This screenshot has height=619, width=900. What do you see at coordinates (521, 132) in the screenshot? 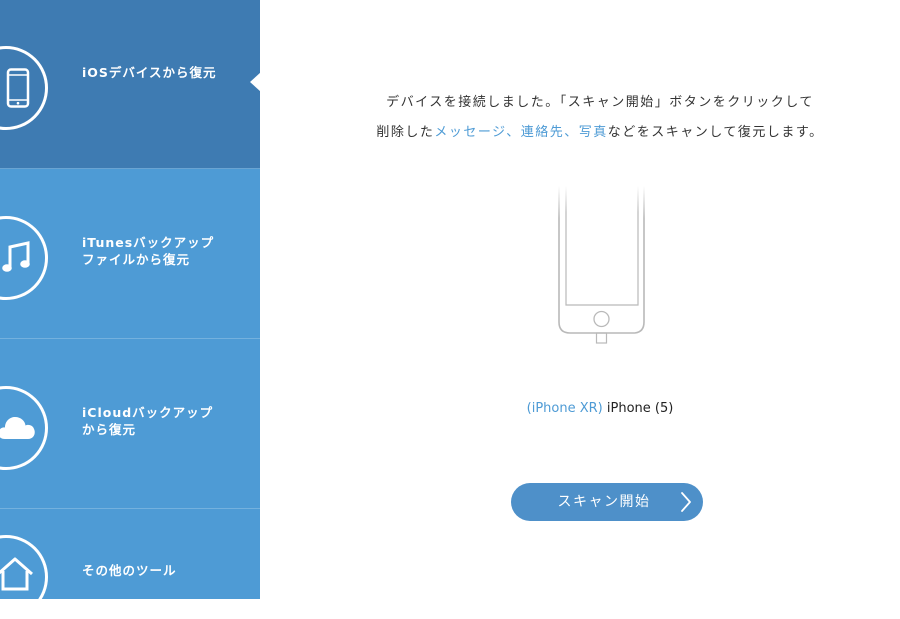
I see `instruction-highlight: メッセージ、連絡先、写真` at bounding box center [521, 132].